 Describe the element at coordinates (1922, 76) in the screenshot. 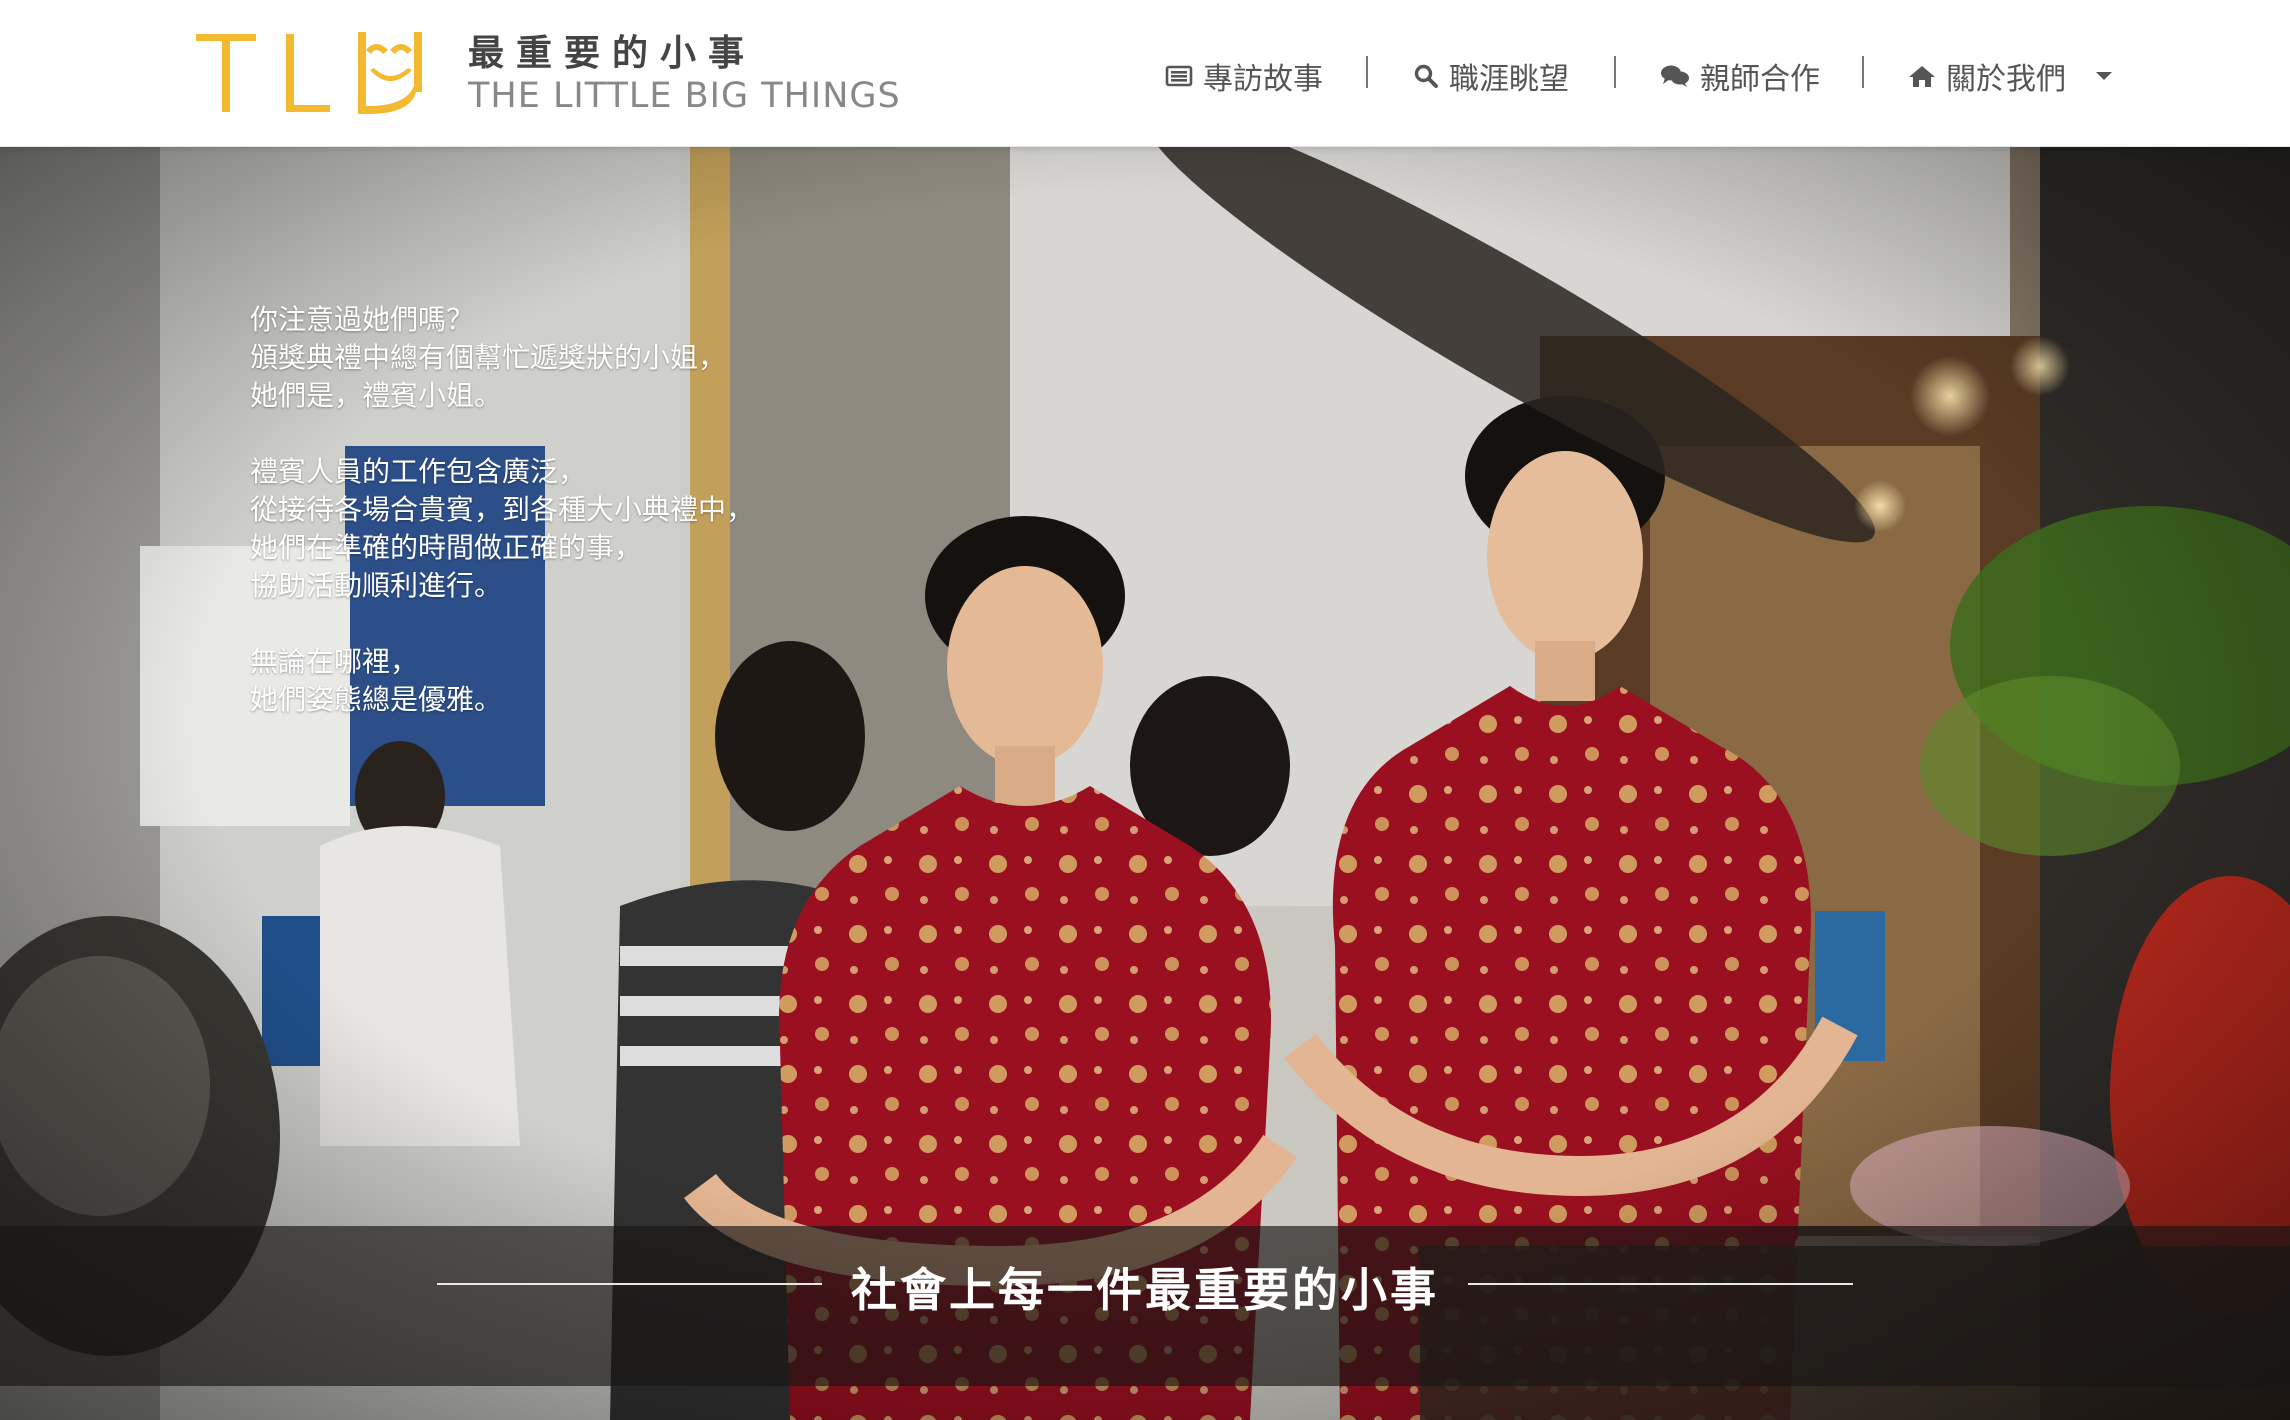

I see `home-icon` at that location.